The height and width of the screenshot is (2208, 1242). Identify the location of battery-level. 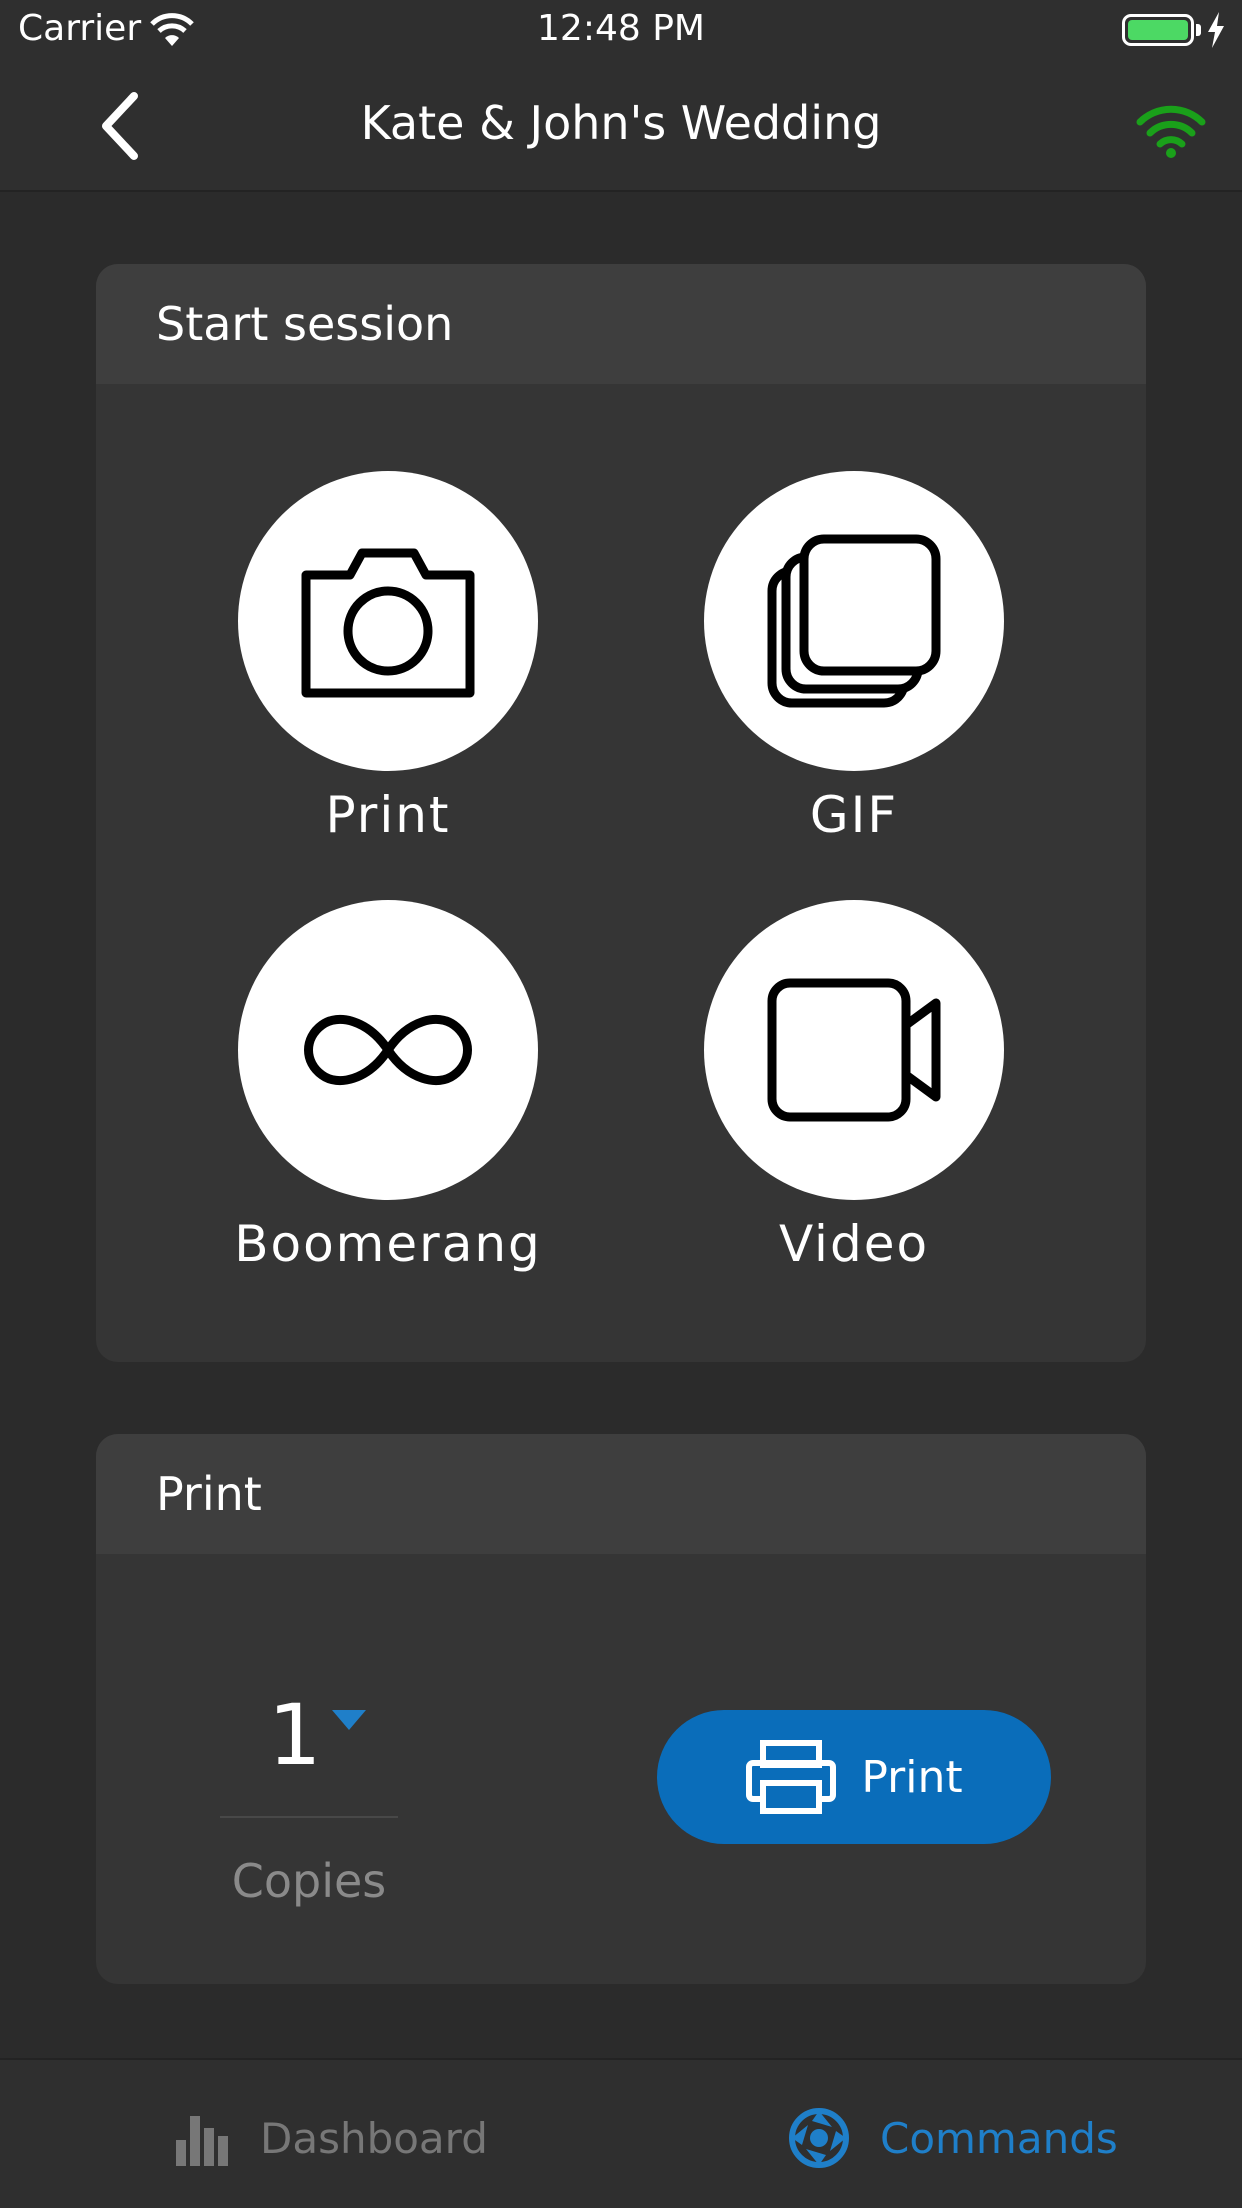
(1158, 30).